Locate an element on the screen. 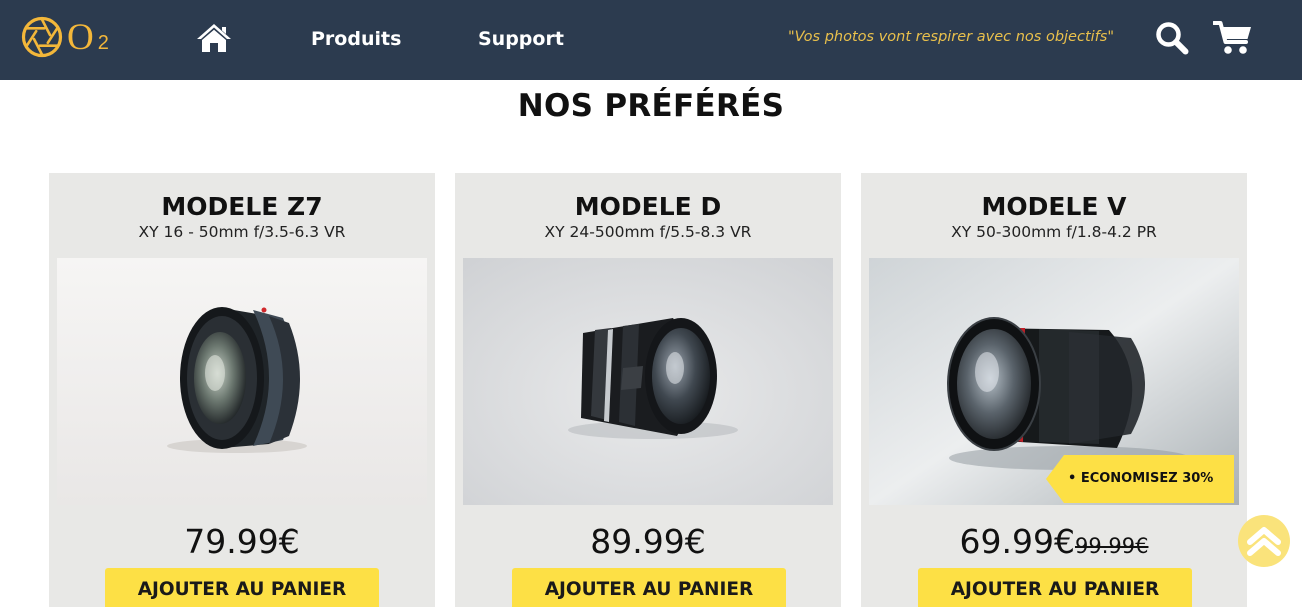  aperture-logo-icon is located at coordinates (42, 37).